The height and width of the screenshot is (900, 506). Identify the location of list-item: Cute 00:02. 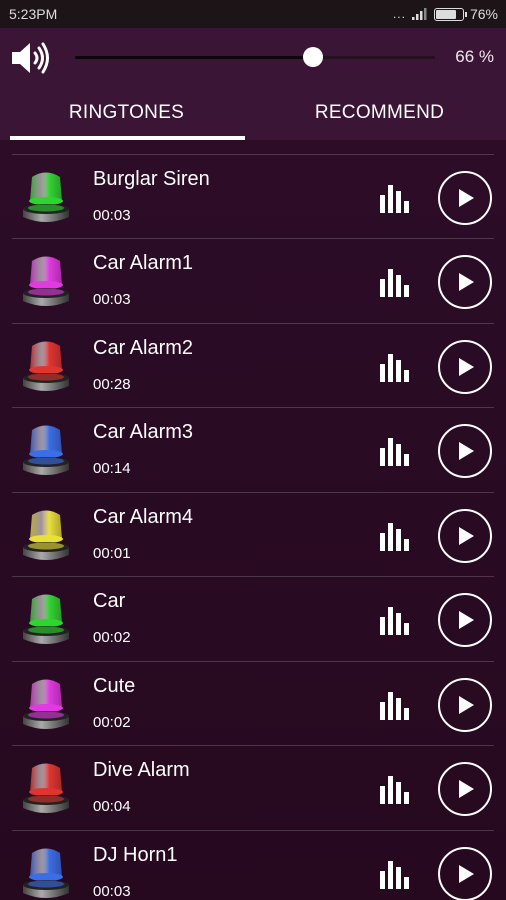
(253, 704).